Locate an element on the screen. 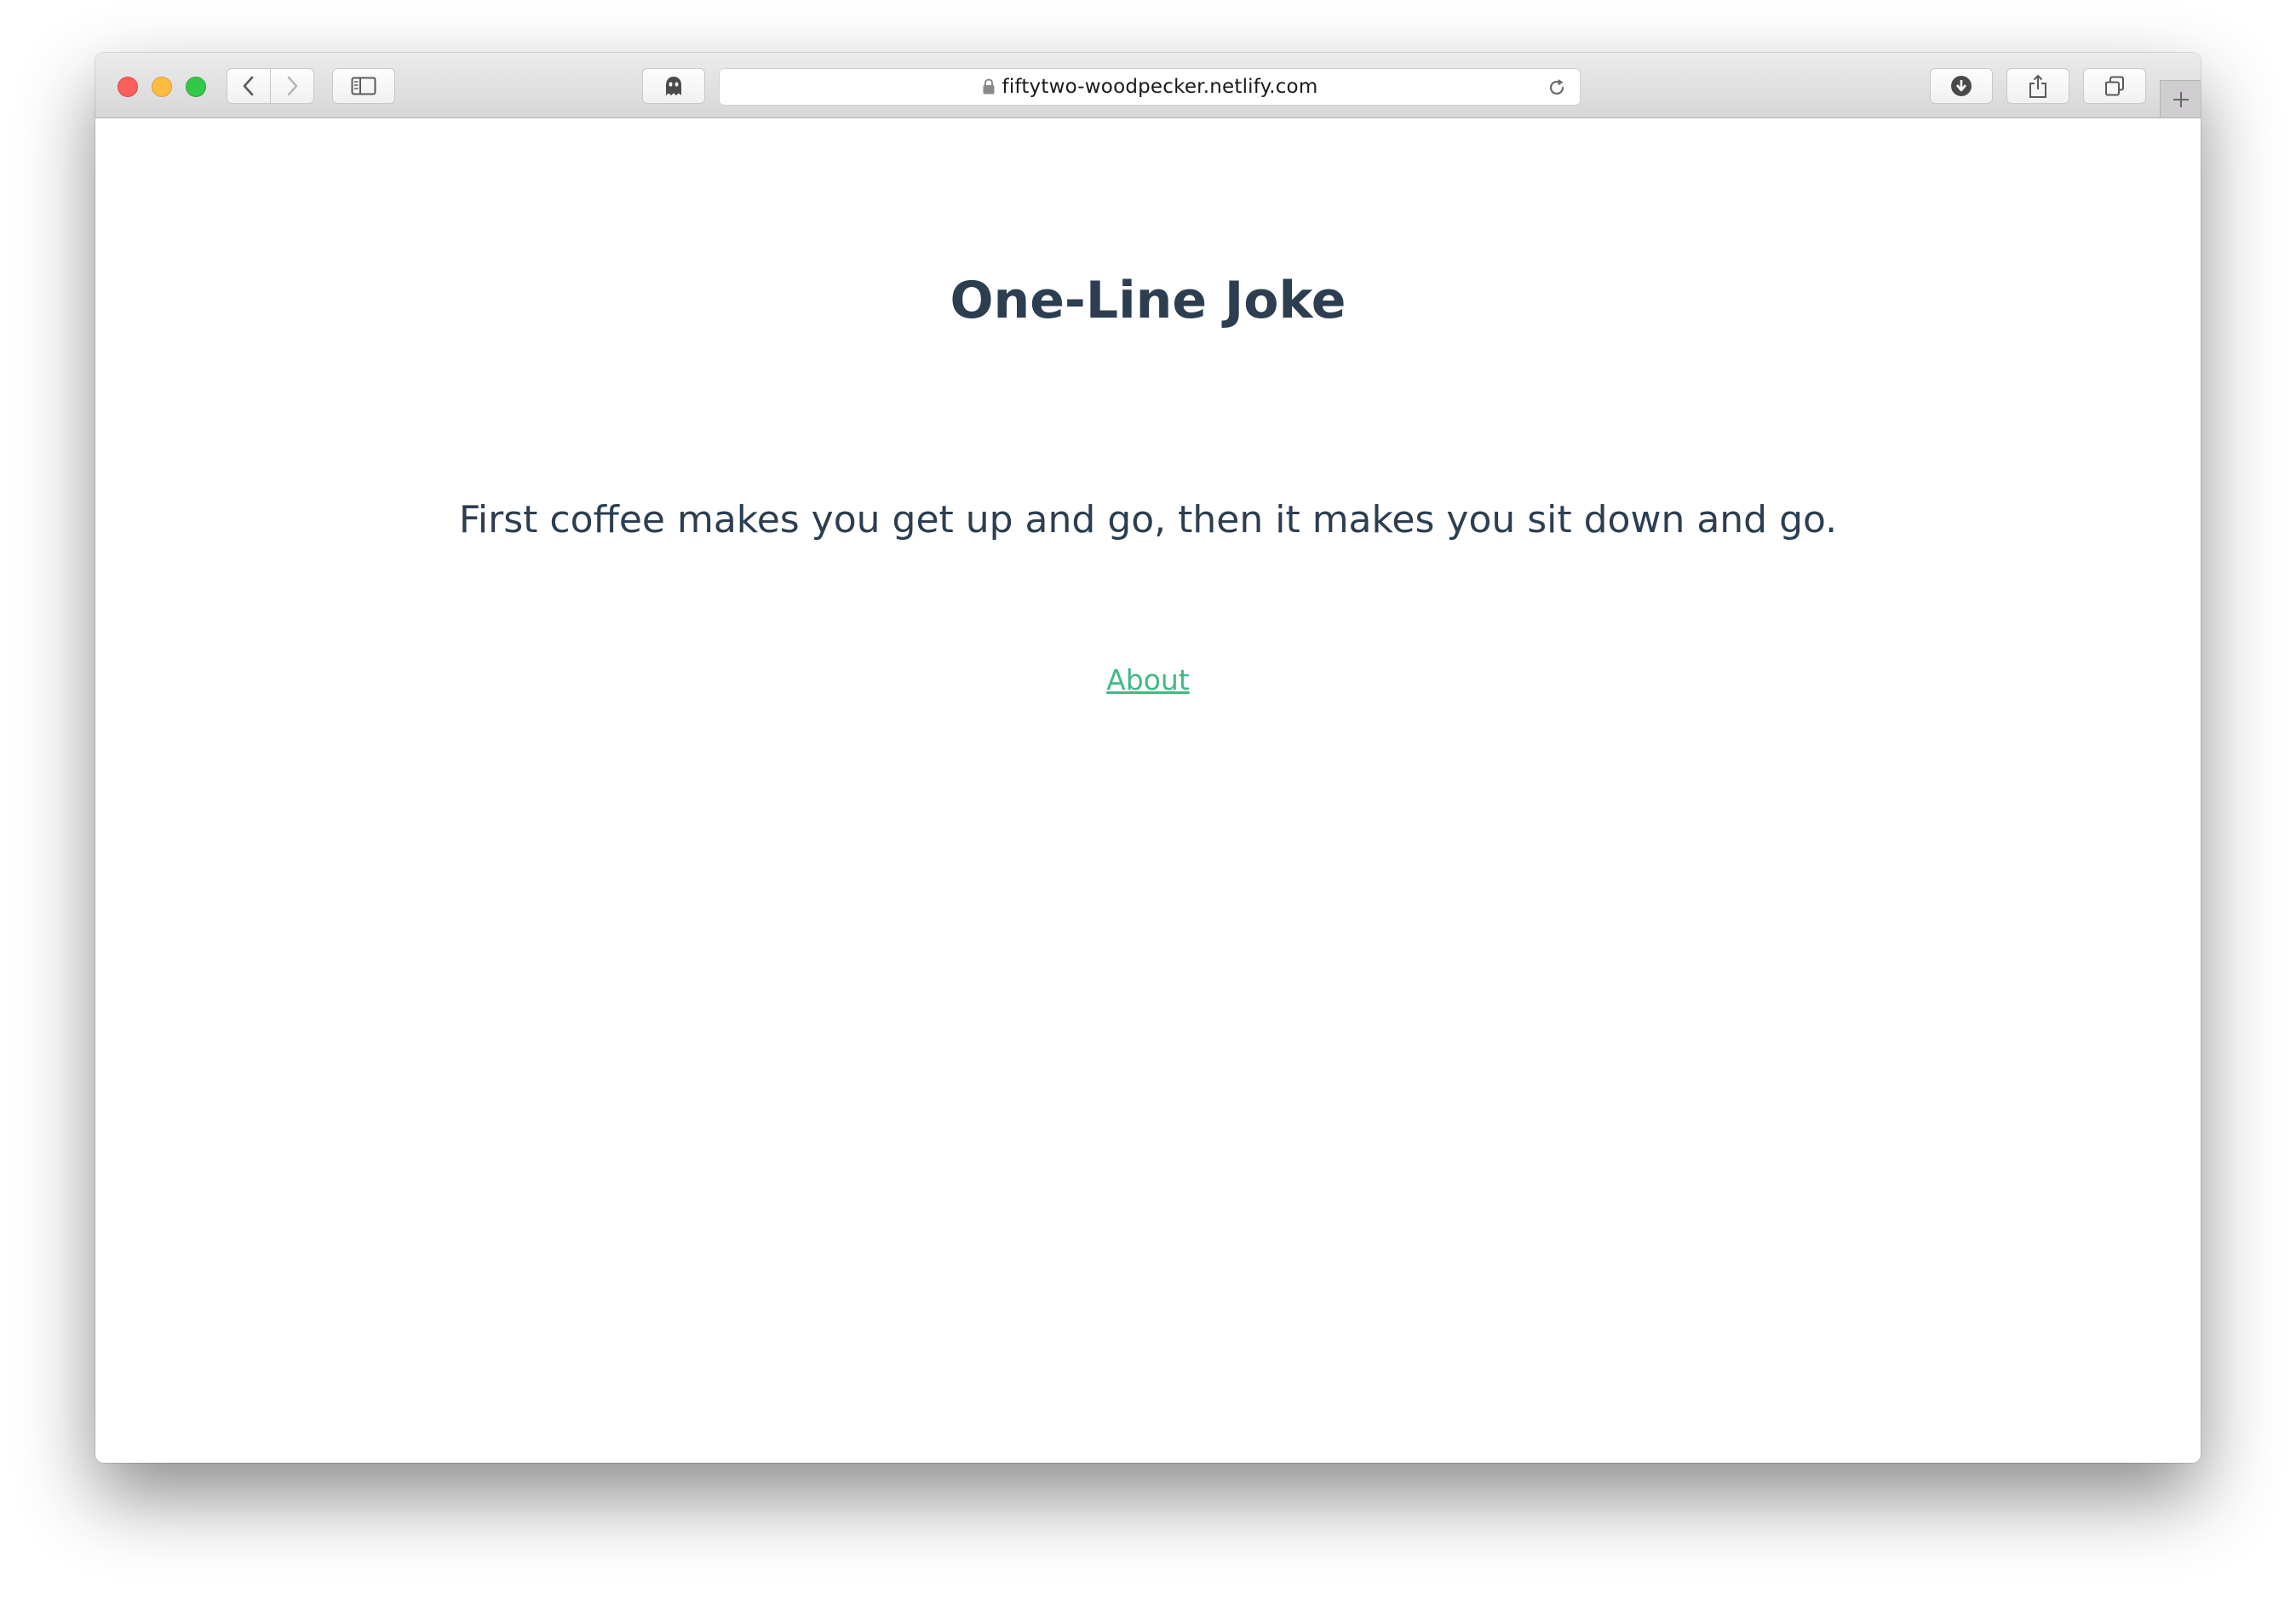 This screenshot has width=2296, height=1599. address-bar: fiftytwo-woodpecker.netlify.com is located at coordinates (1150, 87).